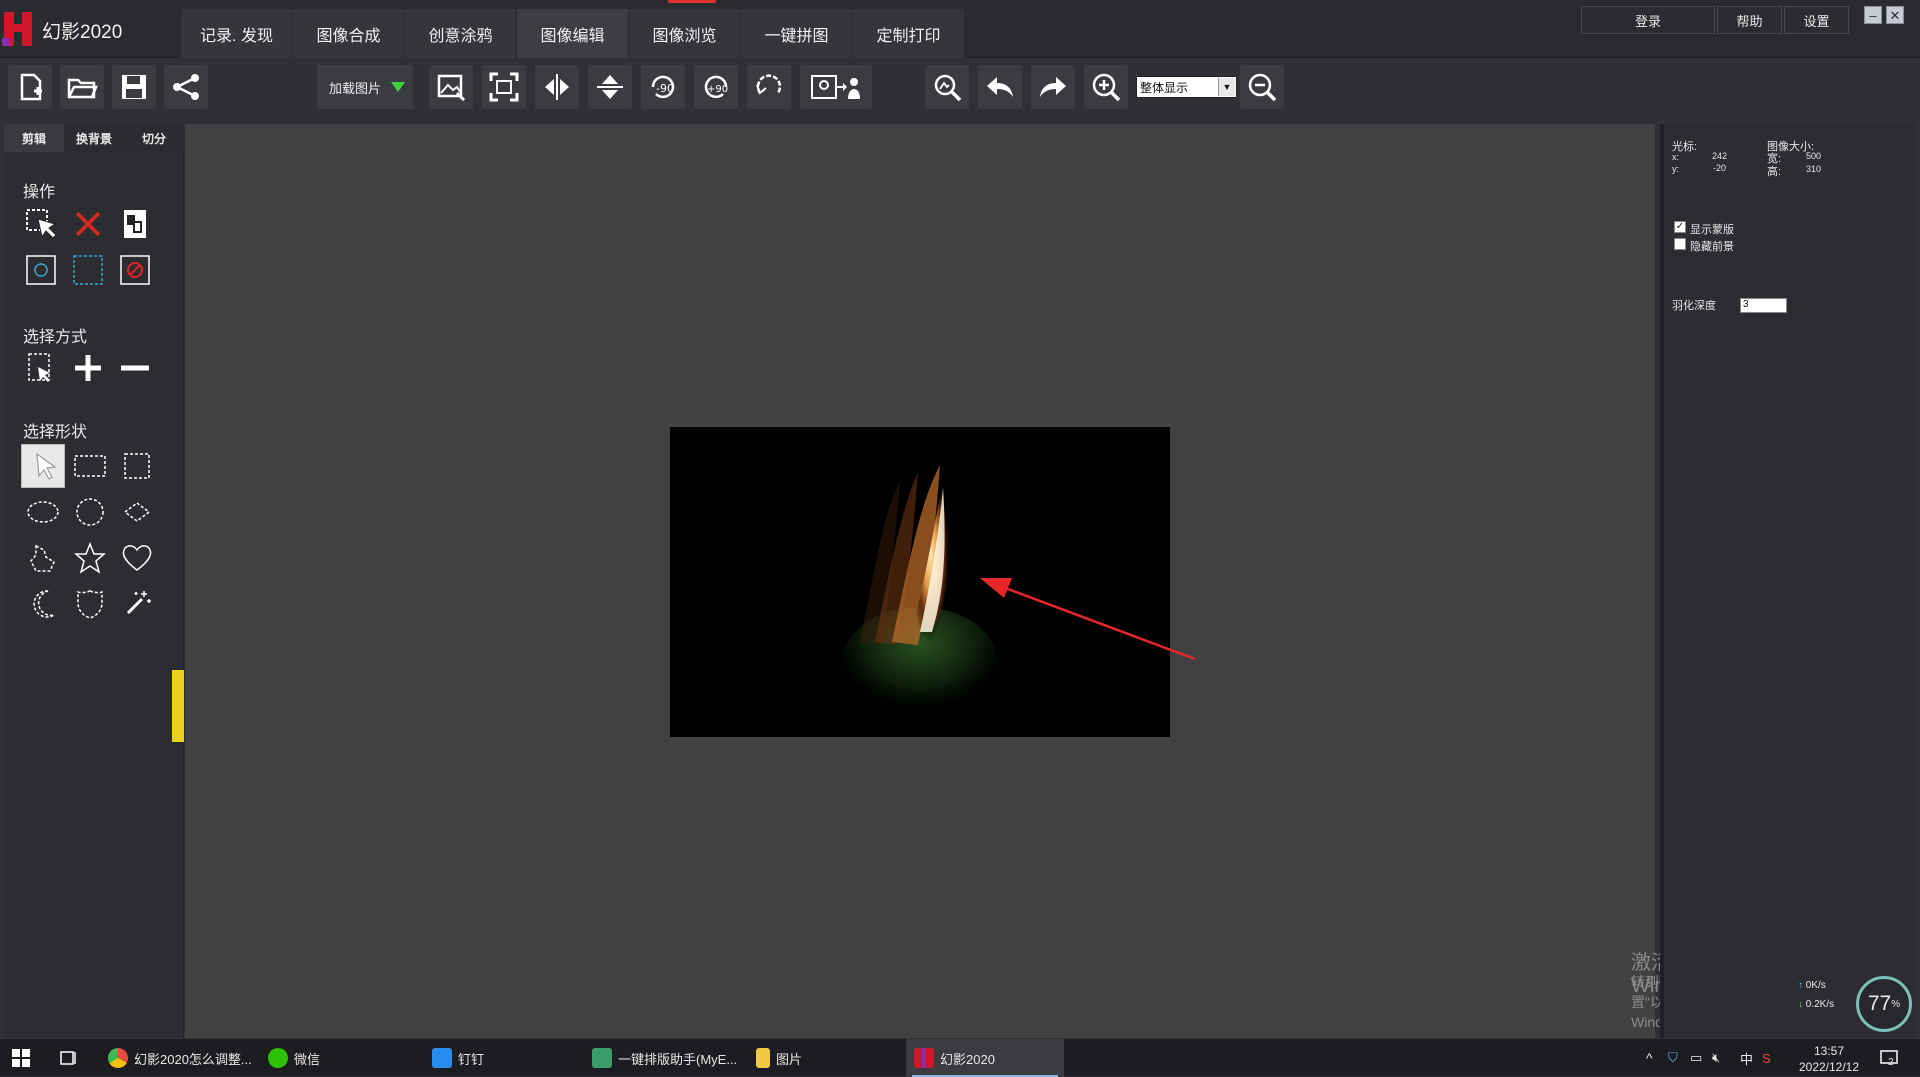 The width and height of the screenshot is (1920, 1077). I want to click on tab-doodle: 创意涂鸦, so click(460, 33).